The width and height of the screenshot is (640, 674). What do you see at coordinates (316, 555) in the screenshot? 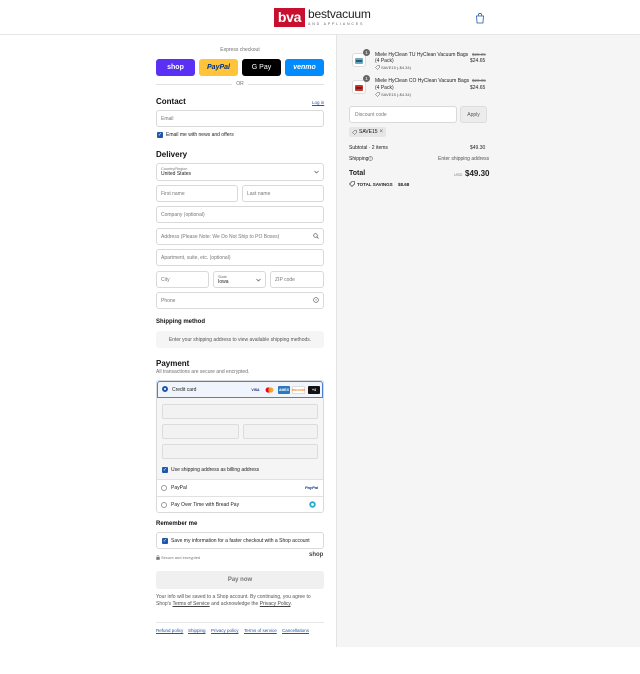
I see `shop-logo: shop` at bounding box center [316, 555].